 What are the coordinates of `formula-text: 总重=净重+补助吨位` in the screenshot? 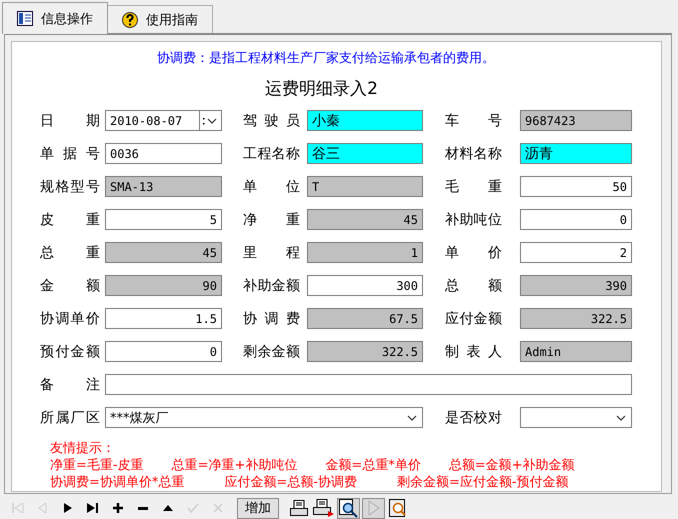 It's located at (235, 465).